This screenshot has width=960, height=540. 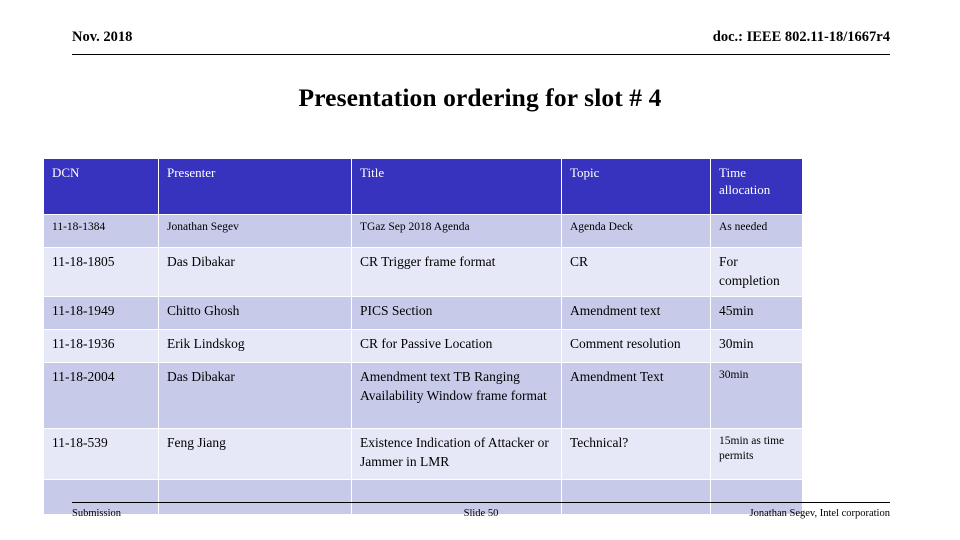 What do you see at coordinates (255, 454) in the screenshot?
I see `cell-presenter: Feng Jiang` at bounding box center [255, 454].